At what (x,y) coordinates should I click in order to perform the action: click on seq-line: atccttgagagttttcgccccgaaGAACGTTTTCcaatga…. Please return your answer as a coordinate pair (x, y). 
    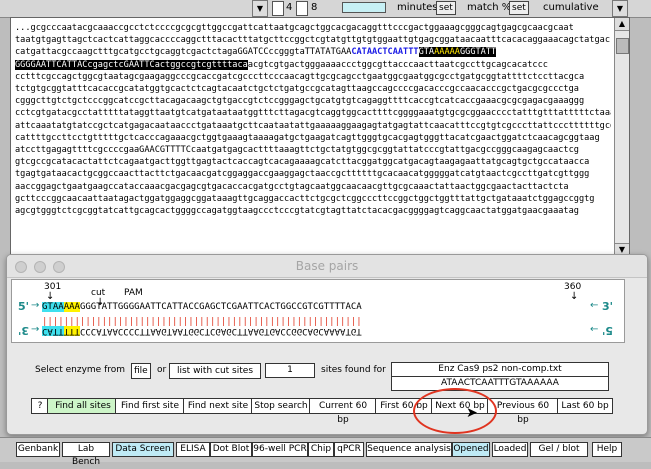
    Looking at the image, I should click on (297, 150).